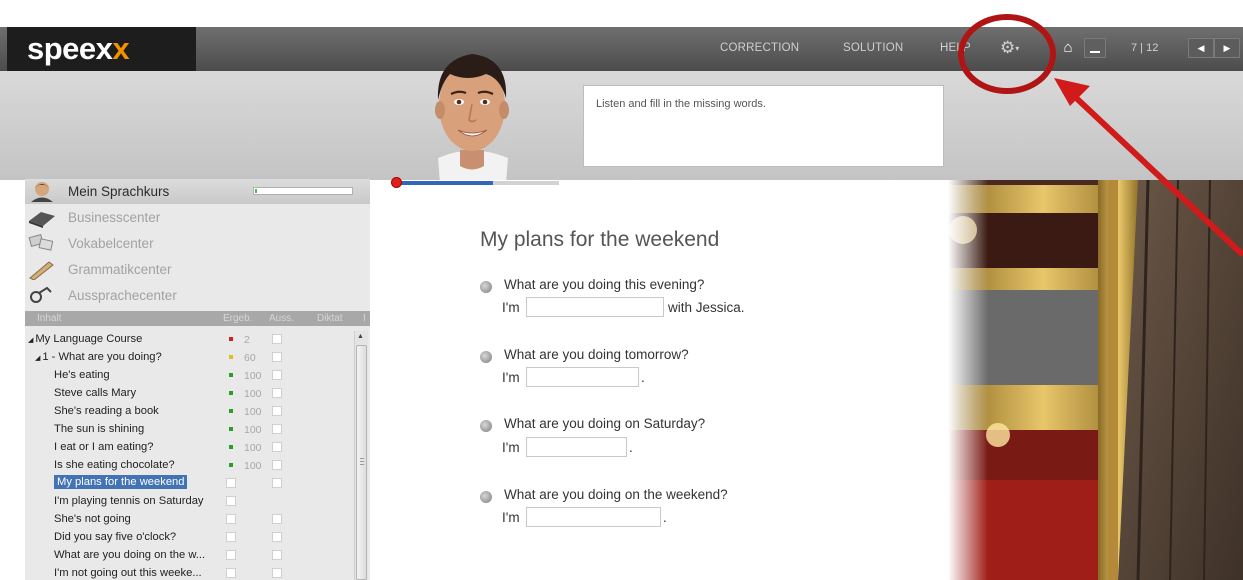 This screenshot has height=580, width=1243. I want to click on grammar-icon, so click(41, 270).